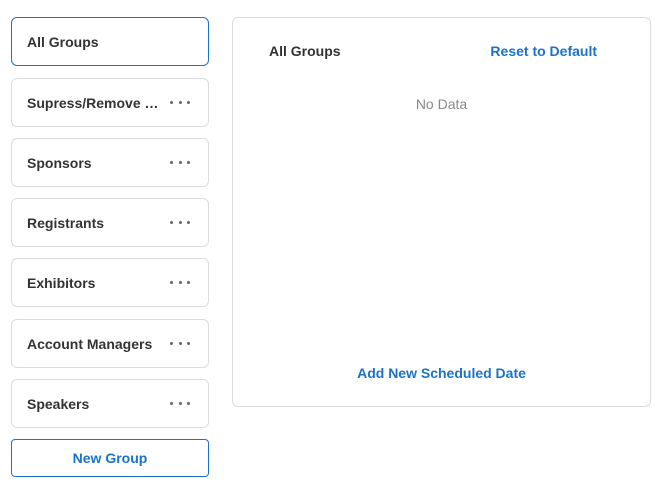 This screenshot has height=490, width=670. I want to click on group-label: Speakers, so click(58, 403).